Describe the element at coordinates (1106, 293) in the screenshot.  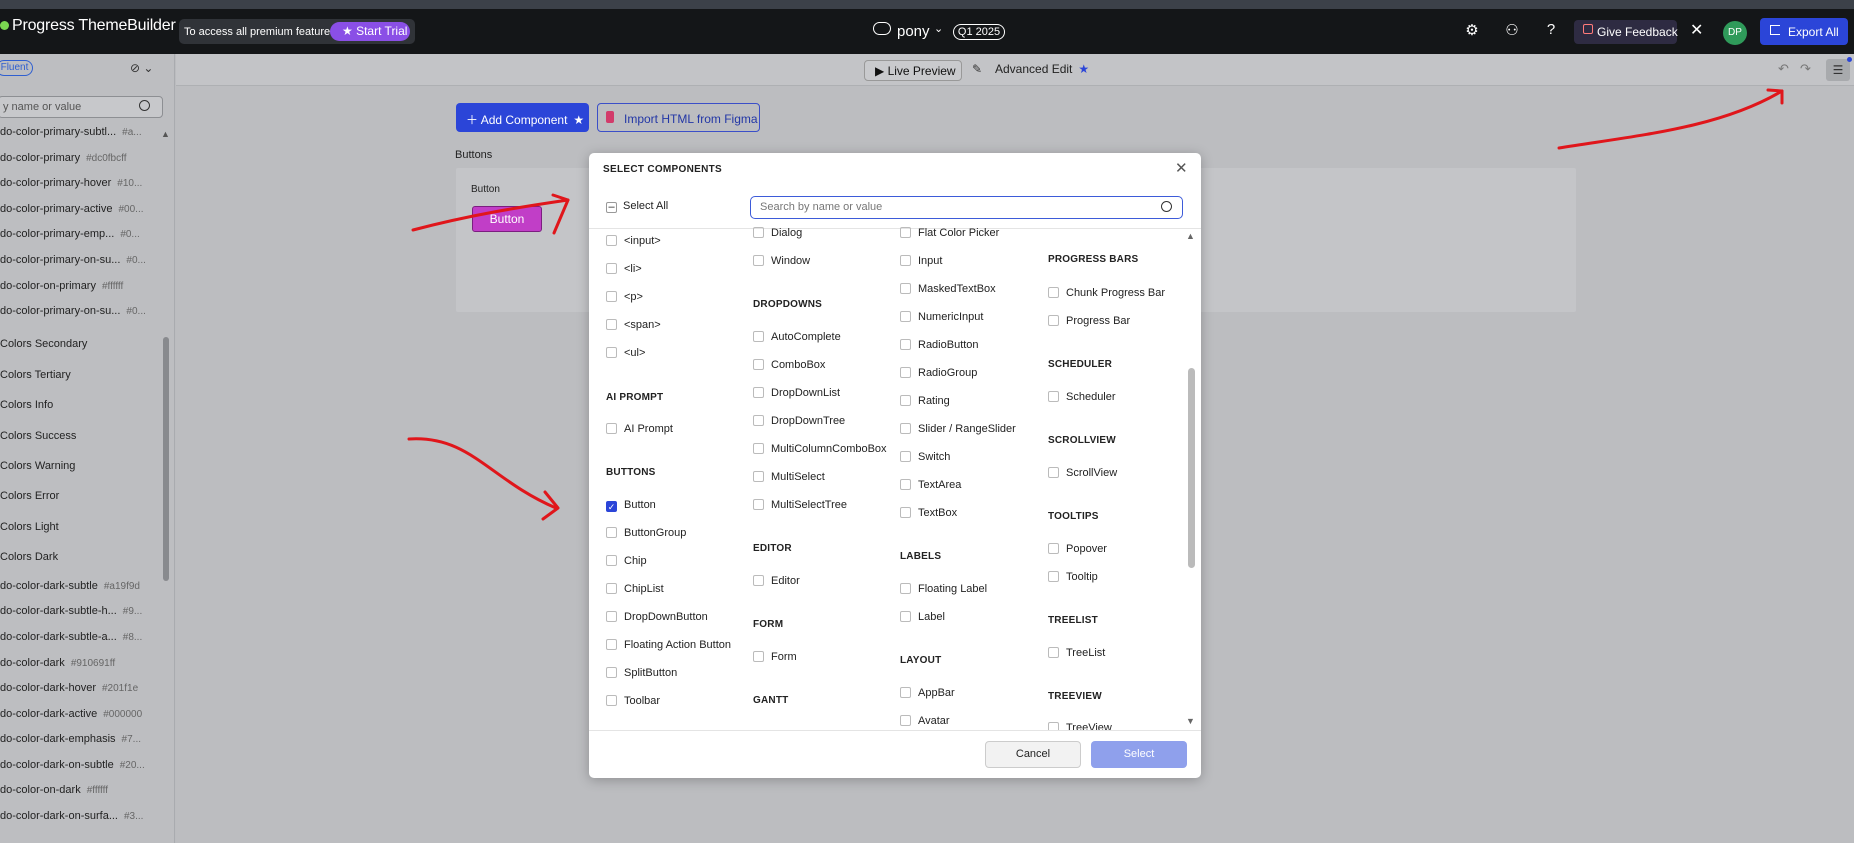
I see `component-checkbox: Chunk Progress Bar` at that location.